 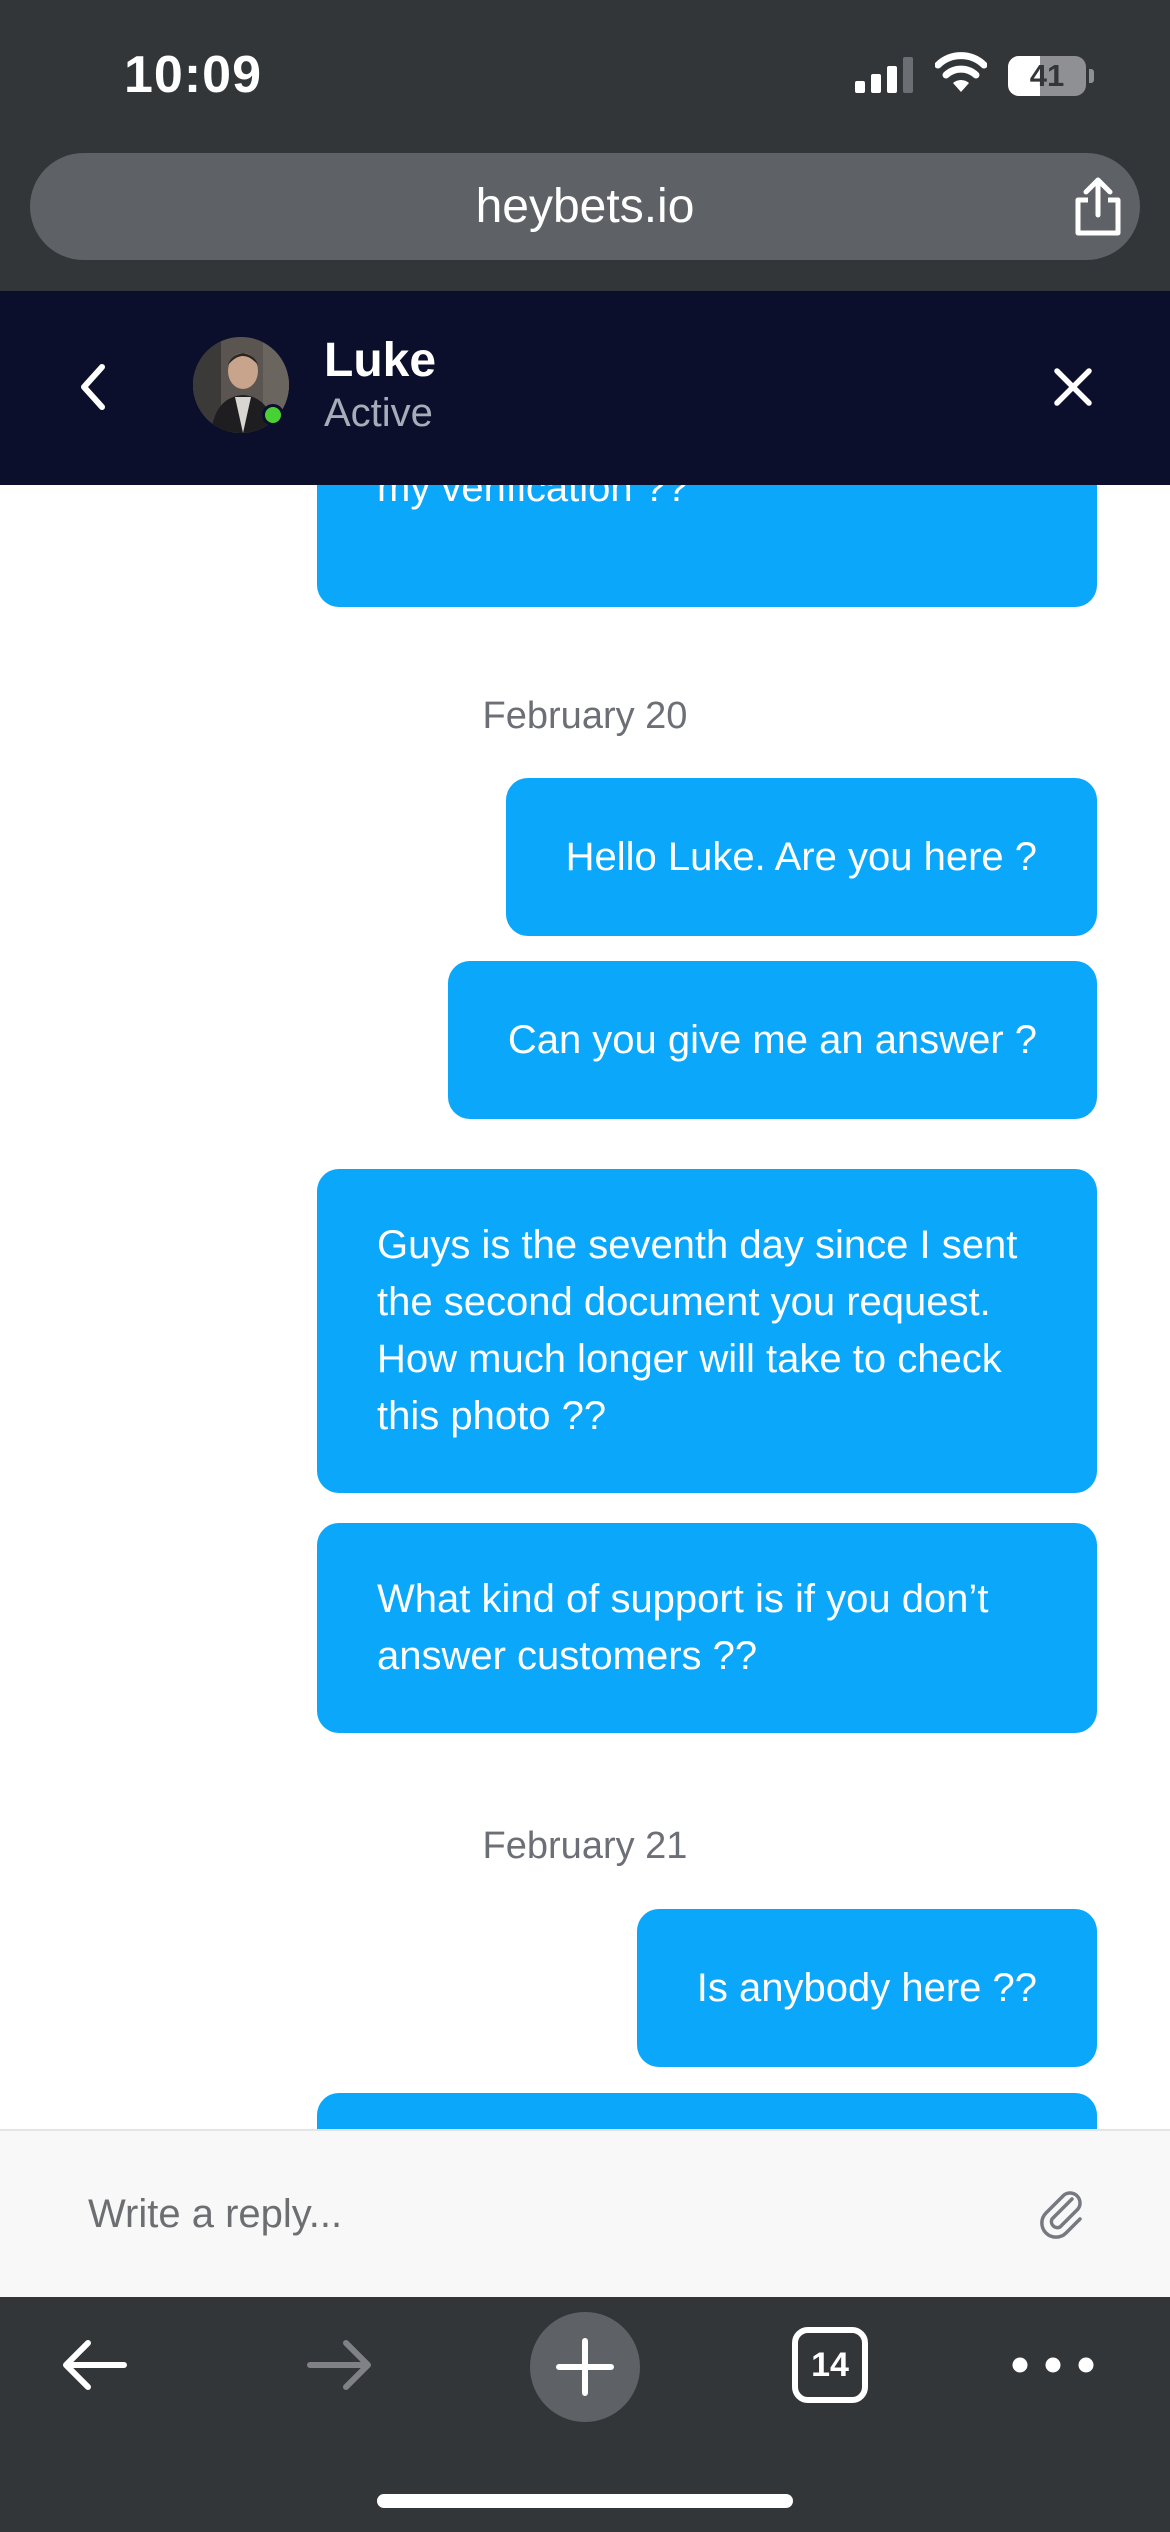 I want to click on message-bubble: Hello Luke. Are you here ?, so click(x=801, y=857).